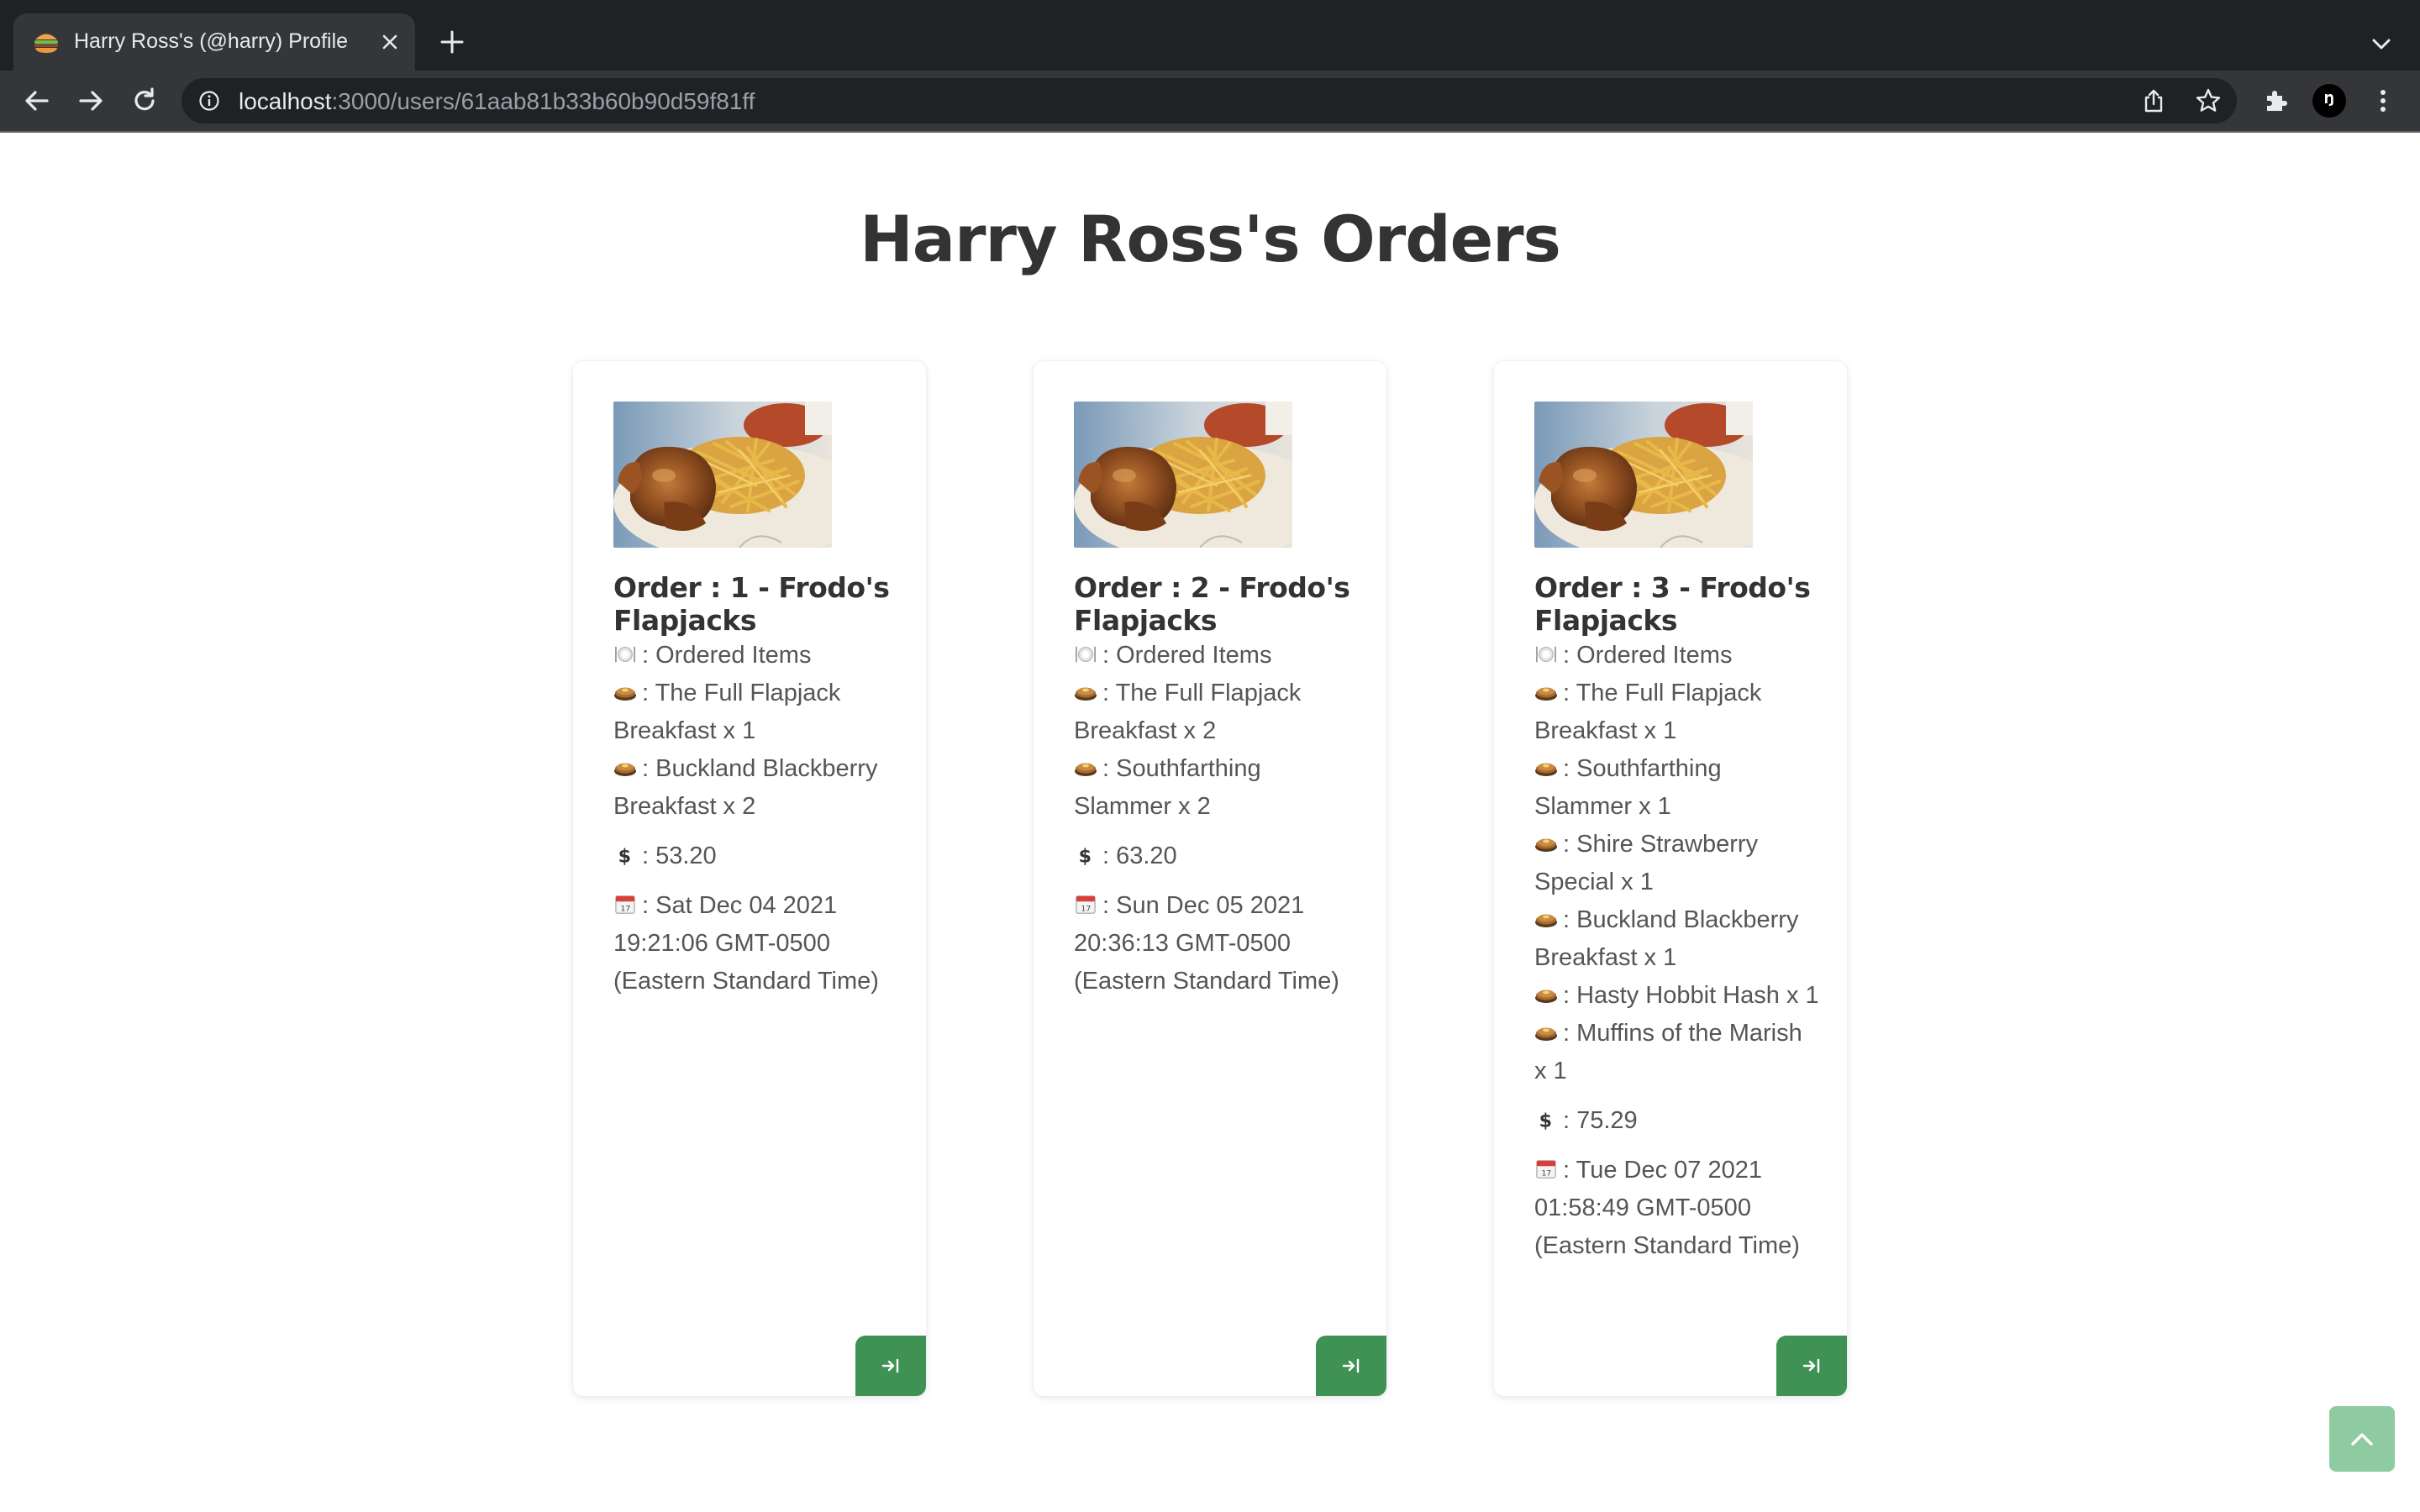 The width and height of the screenshot is (2420, 1512). What do you see at coordinates (1677, 1121) in the screenshot?
I see `order-price: : 75.29` at bounding box center [1677, 1121].